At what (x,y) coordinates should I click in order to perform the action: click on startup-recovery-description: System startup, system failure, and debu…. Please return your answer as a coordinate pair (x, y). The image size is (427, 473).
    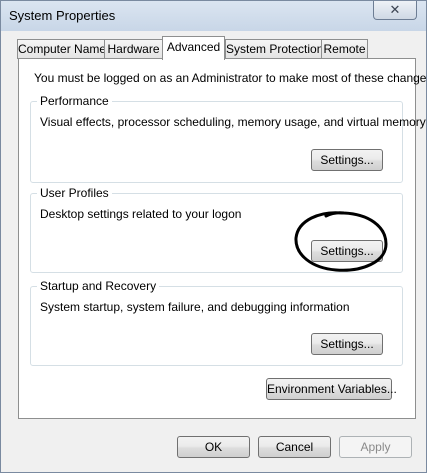
    Looking at the image, I should click on (195, 307).